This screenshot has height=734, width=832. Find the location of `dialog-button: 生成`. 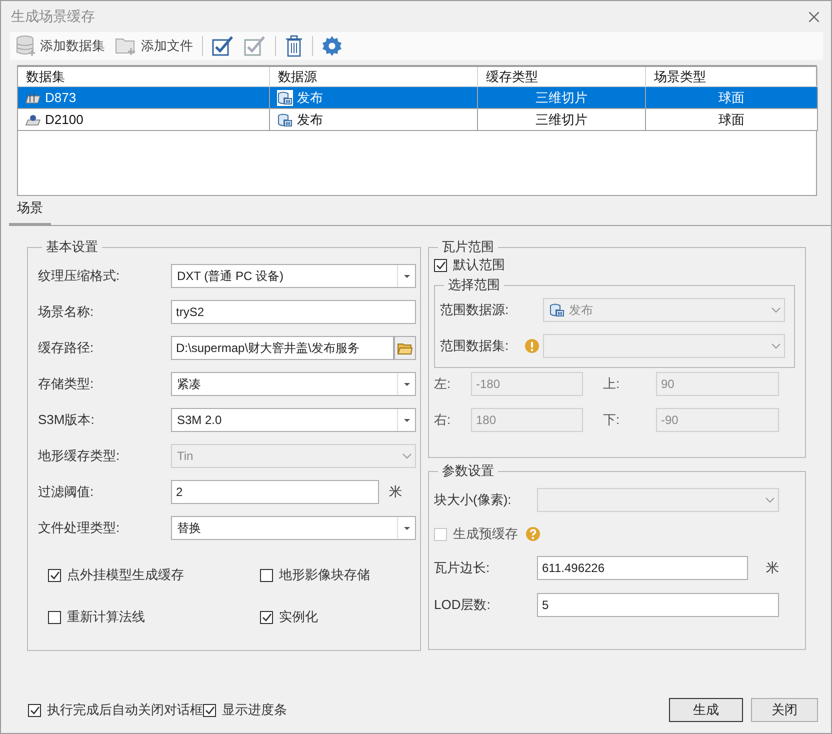

dialog-button: 生成 is located at coordinates (706, 710).